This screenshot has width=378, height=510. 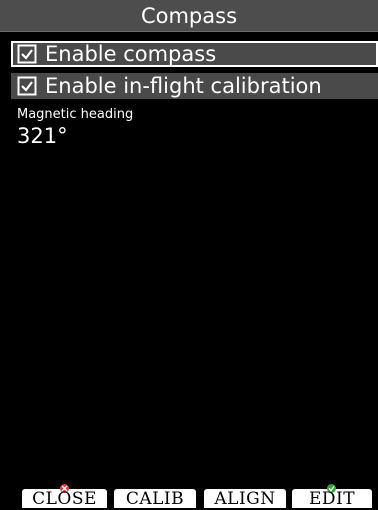 I want to click on enable-compass-option: Enable compass, so click(x=194, y=54).